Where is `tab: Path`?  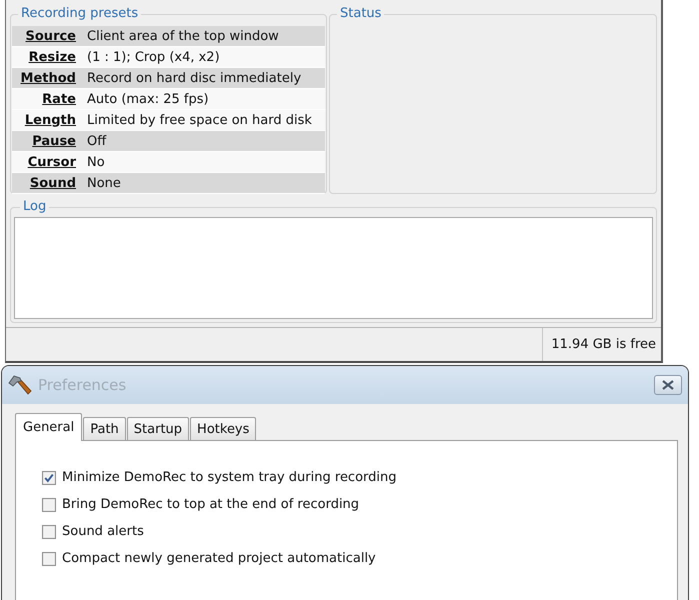
tab: Path is located at coordinates (104, 428).